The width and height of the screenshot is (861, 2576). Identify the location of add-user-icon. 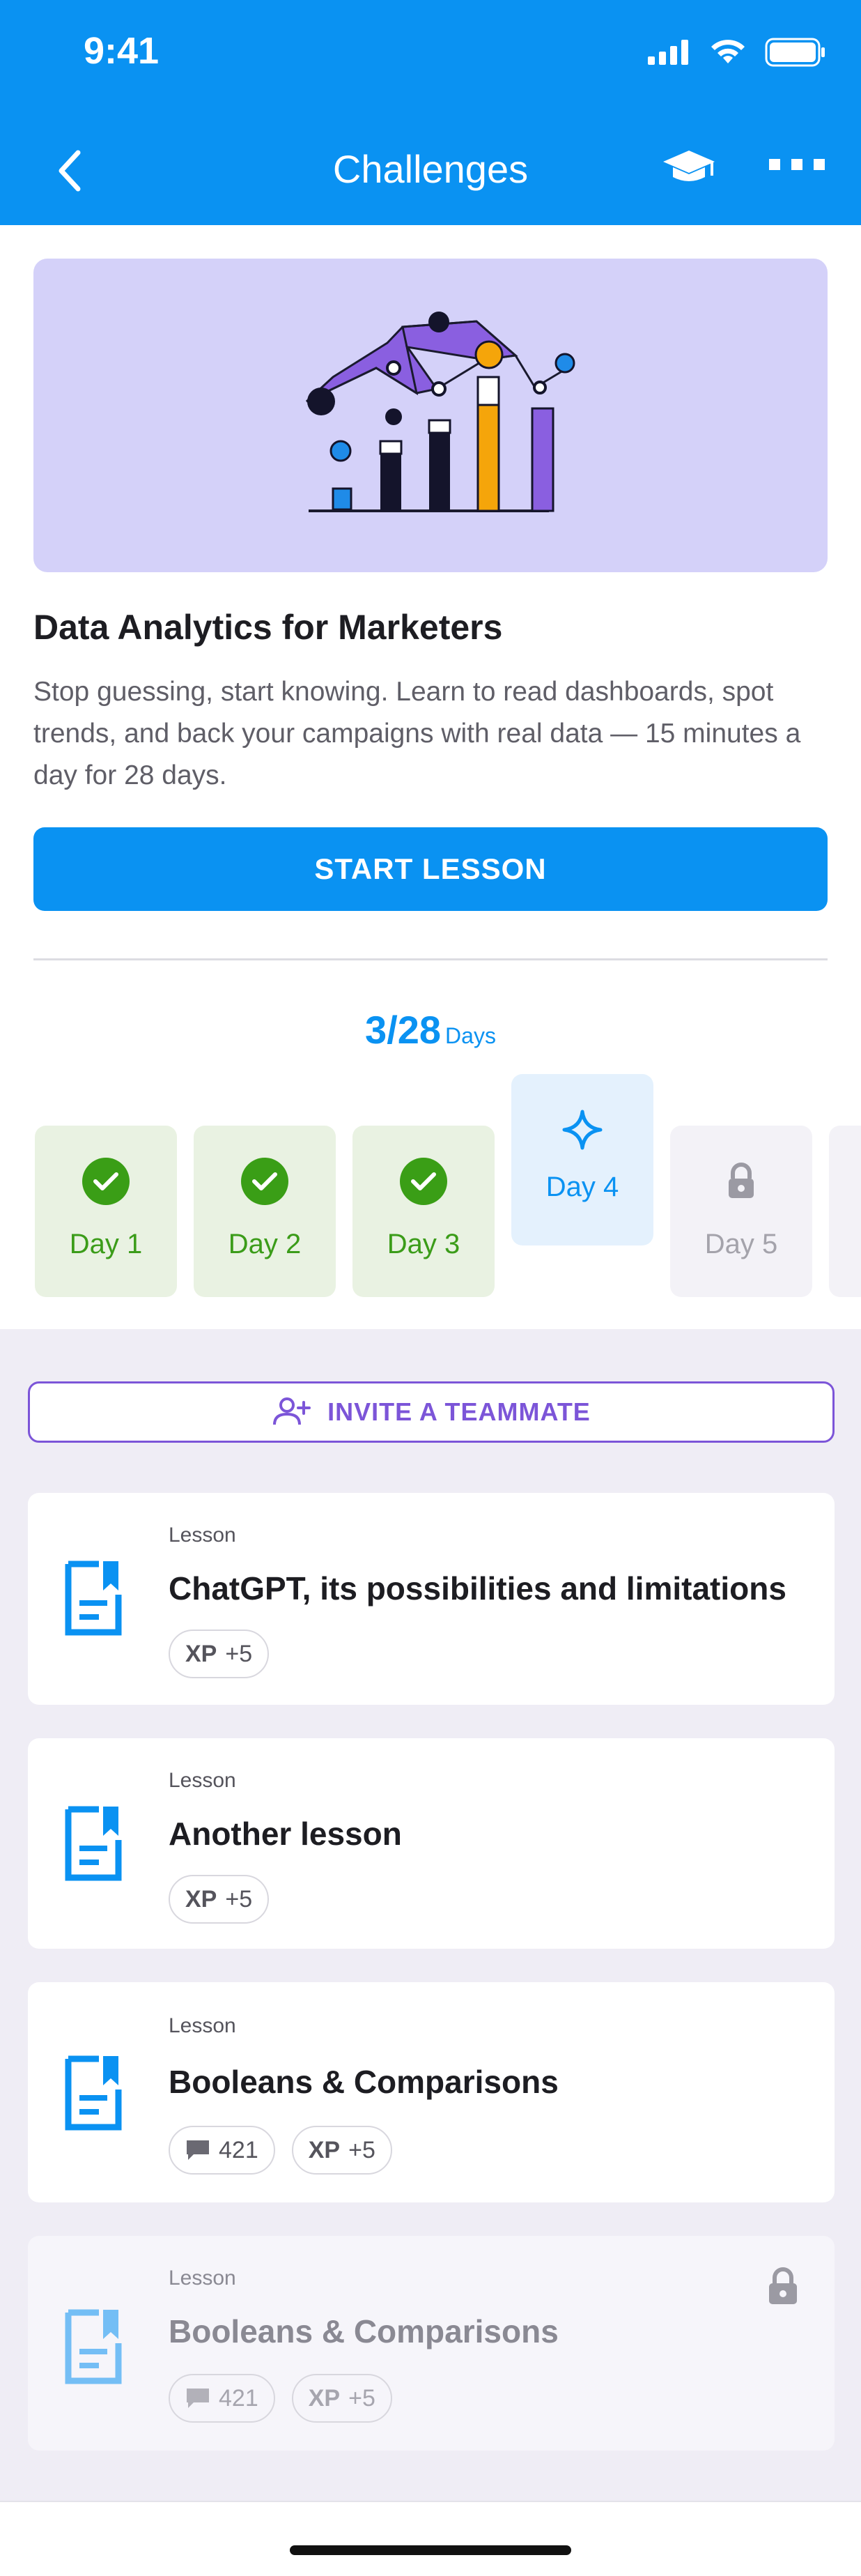
(292, 1411).